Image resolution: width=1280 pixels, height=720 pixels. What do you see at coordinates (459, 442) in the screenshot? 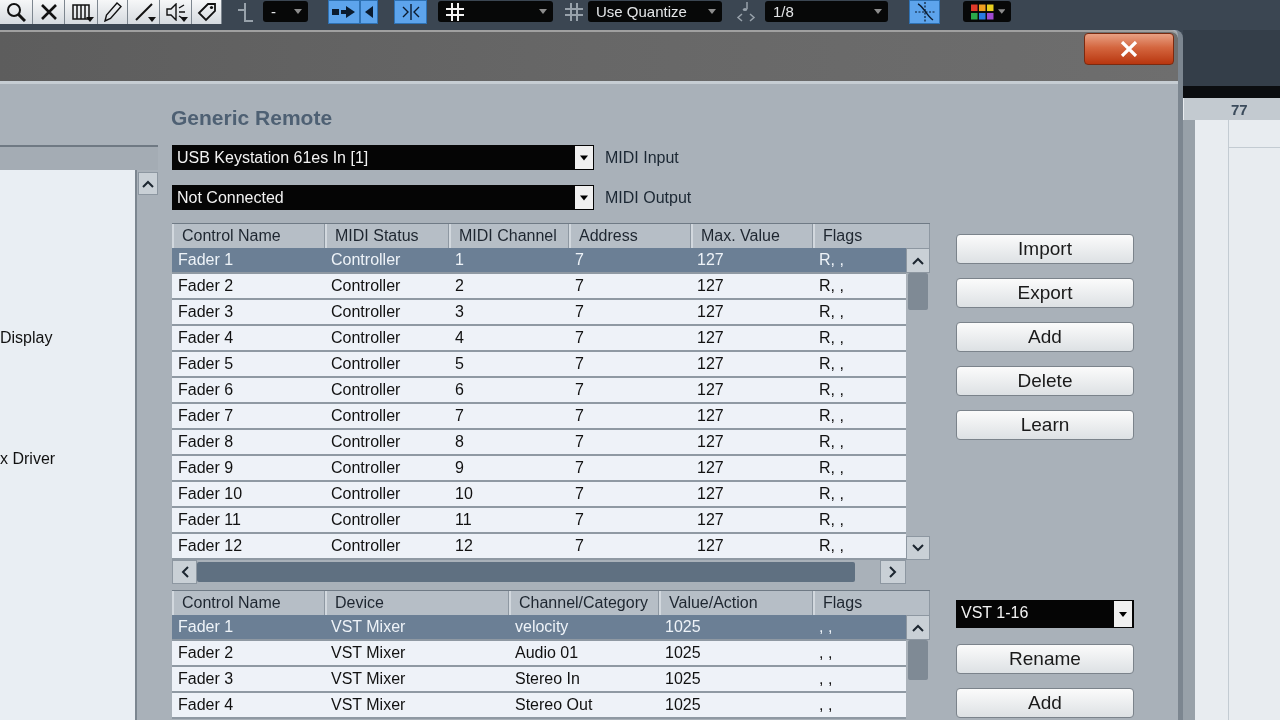
I see `table-cell-text: 8` at bounding box center [459, 442].